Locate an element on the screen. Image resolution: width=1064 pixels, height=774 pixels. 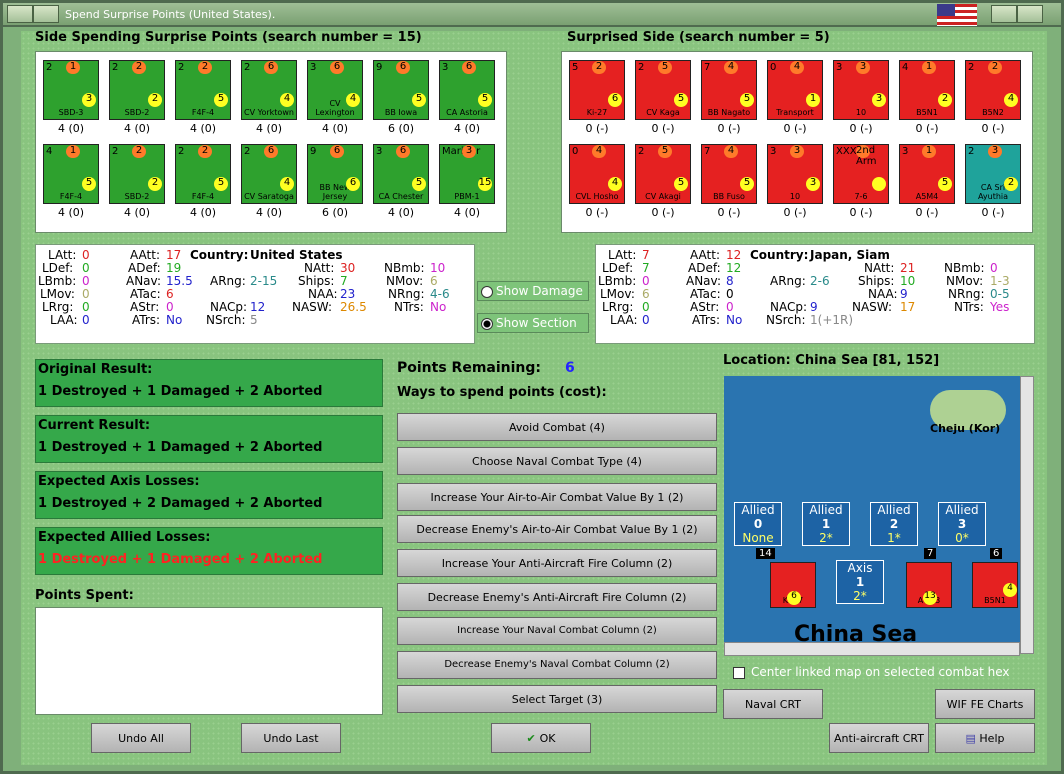
map-unit-b5n1: B5N1 4 is located at coordinates (995, 585).